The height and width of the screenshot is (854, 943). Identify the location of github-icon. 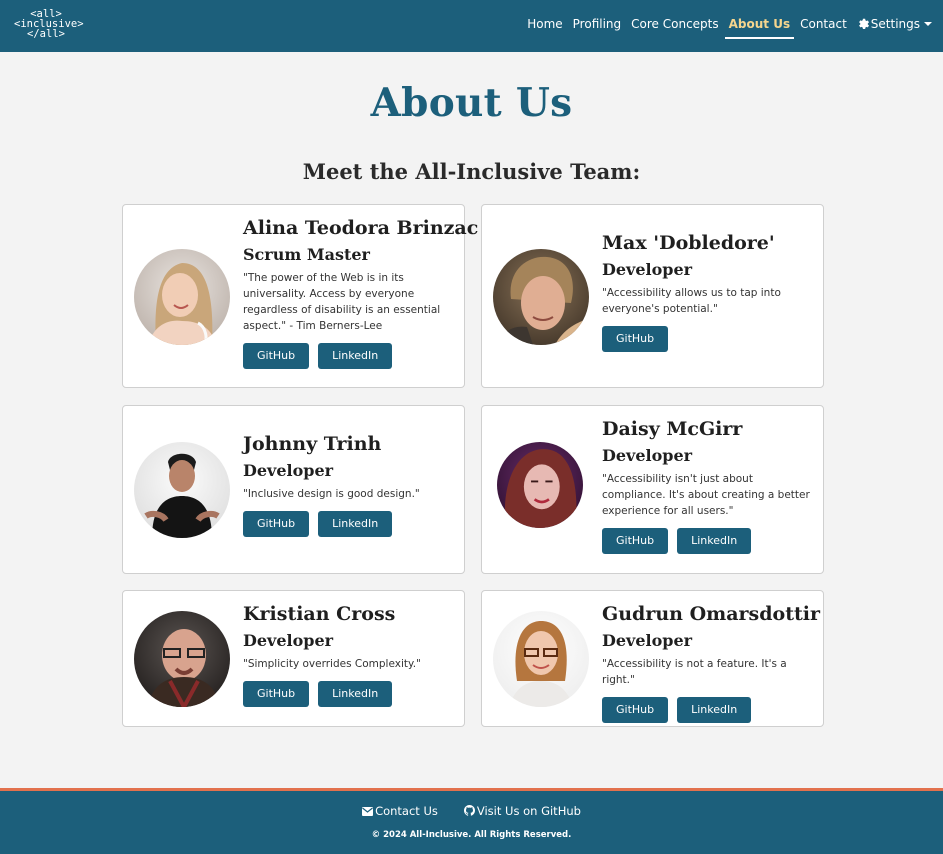
(469, 810).